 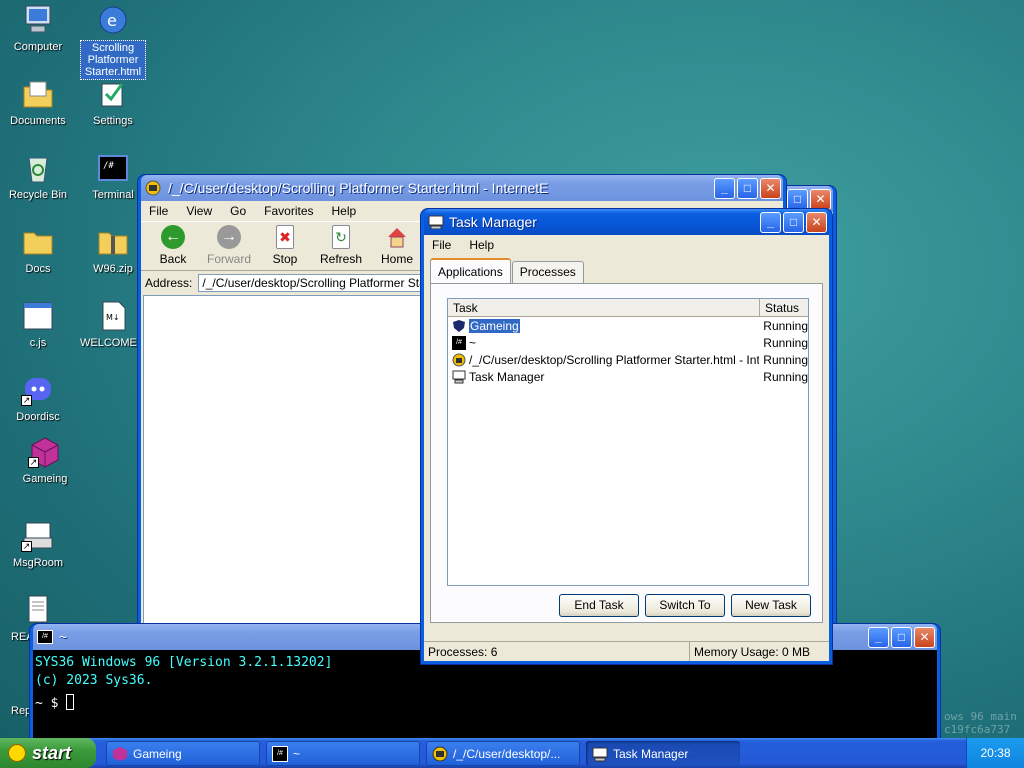 I want to click on tab-processes: Processes, so click(x=547, y=272).